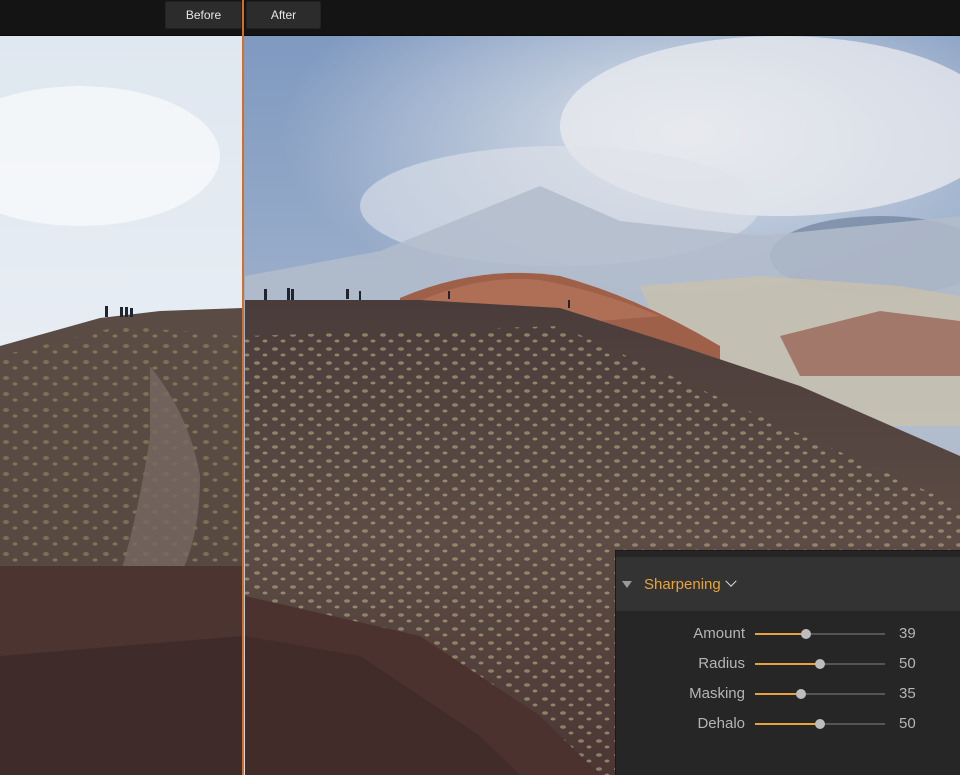  What do you see at coordinates (788, 584) in the screenshot?
I see `sharpening-header: Sharpening` at bounding box center [788, 584].